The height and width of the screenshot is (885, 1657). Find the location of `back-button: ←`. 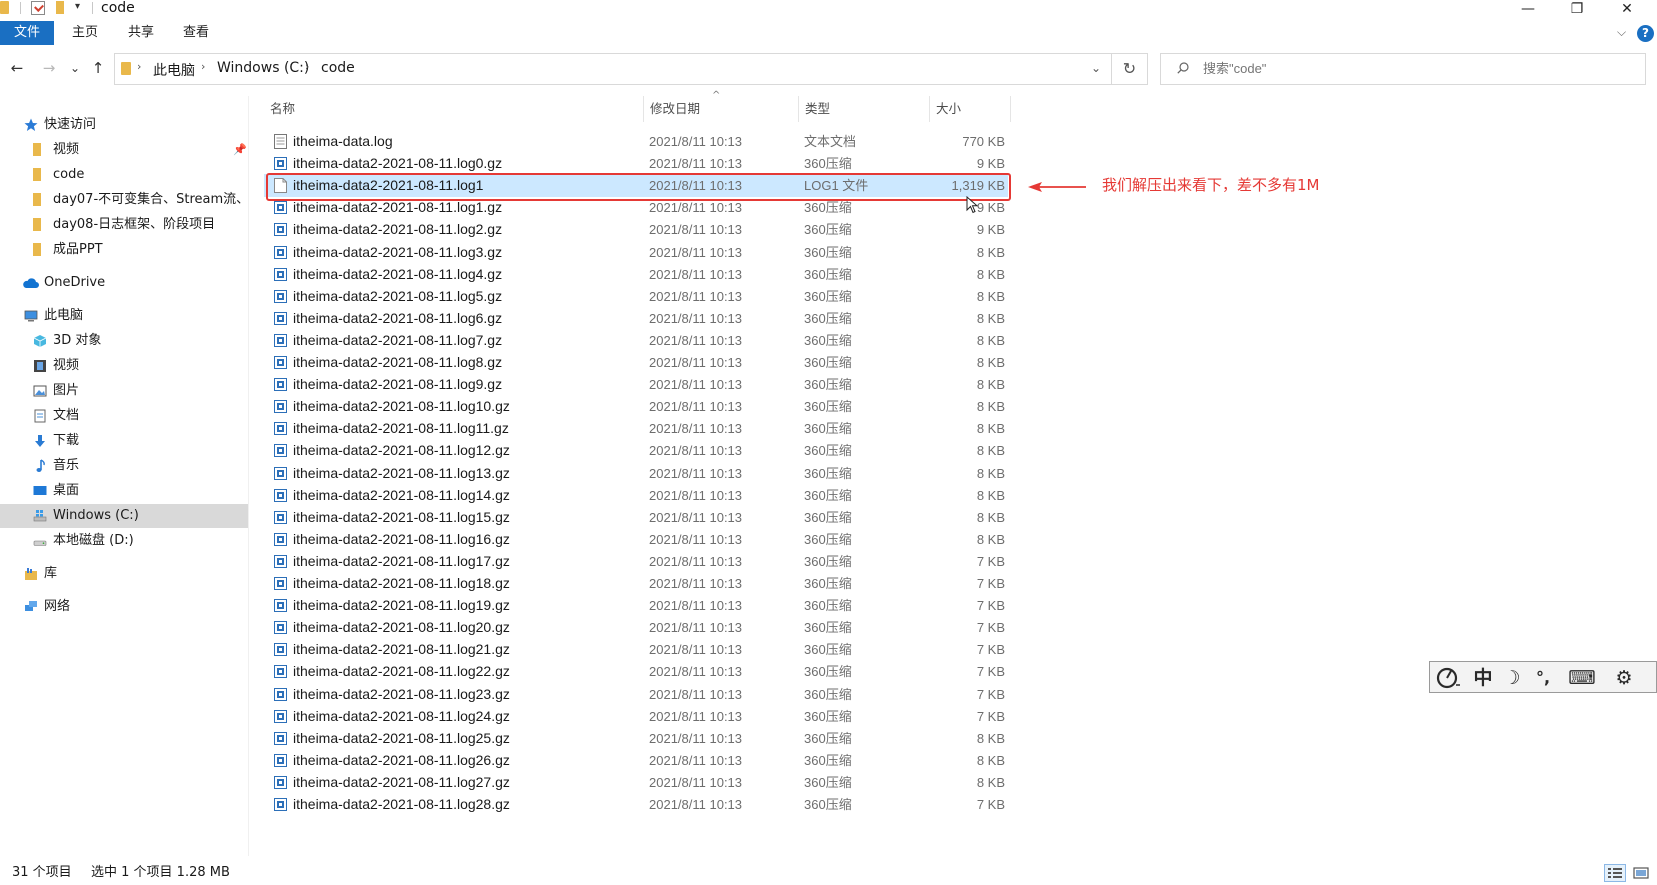

back-button: ← is located at coordinates (17, 68).